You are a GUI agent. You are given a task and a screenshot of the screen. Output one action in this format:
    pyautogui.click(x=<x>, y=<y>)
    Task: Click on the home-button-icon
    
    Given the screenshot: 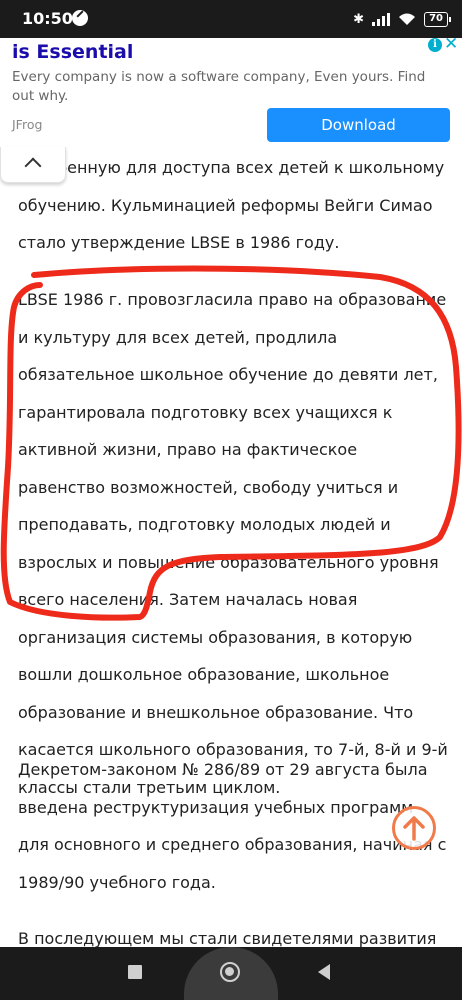 What is the action you would take?
    pyautogui.click(x=230, y=972)
    